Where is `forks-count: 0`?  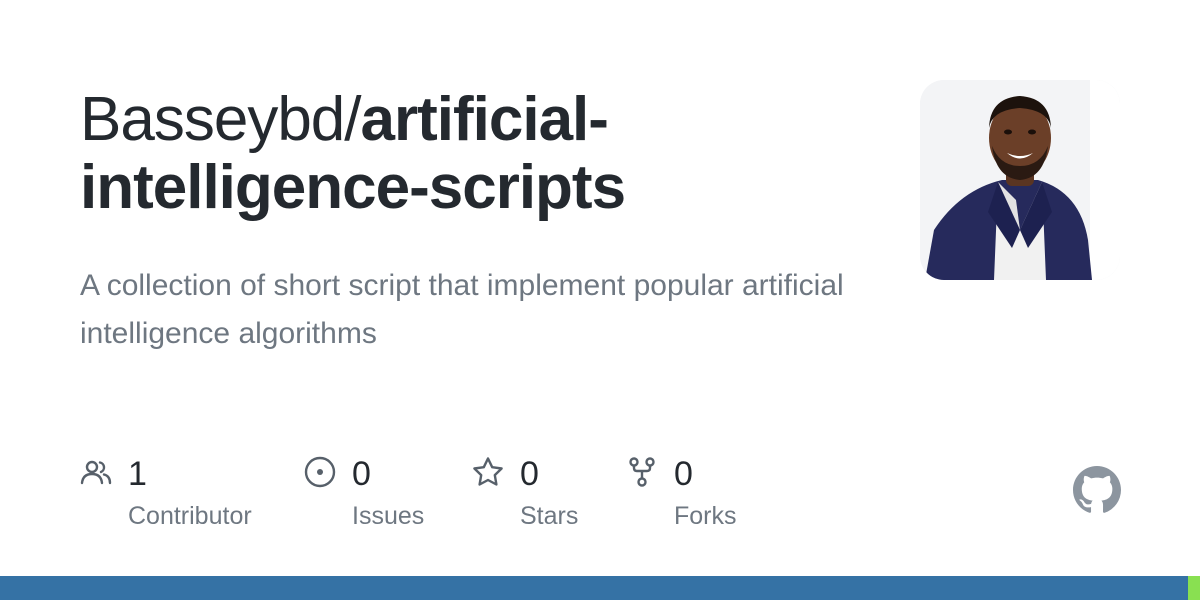
forks-count: 0 is located at coordinates (683, 474).